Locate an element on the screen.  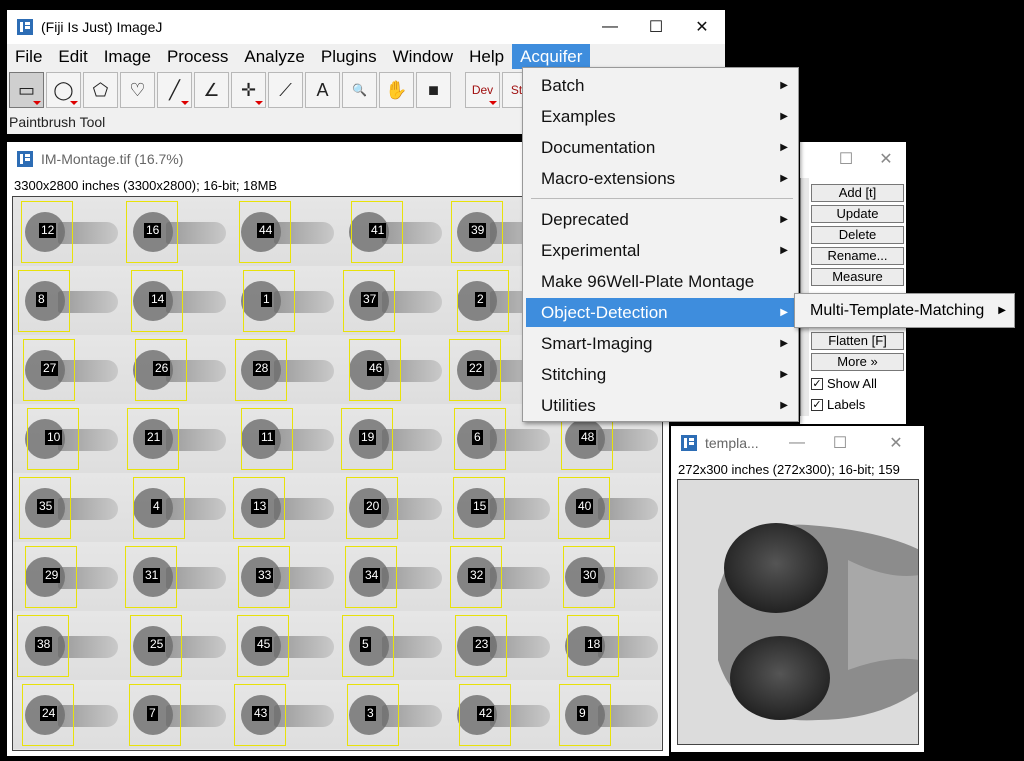
text-tool: A is located at coordinates (322, 90).